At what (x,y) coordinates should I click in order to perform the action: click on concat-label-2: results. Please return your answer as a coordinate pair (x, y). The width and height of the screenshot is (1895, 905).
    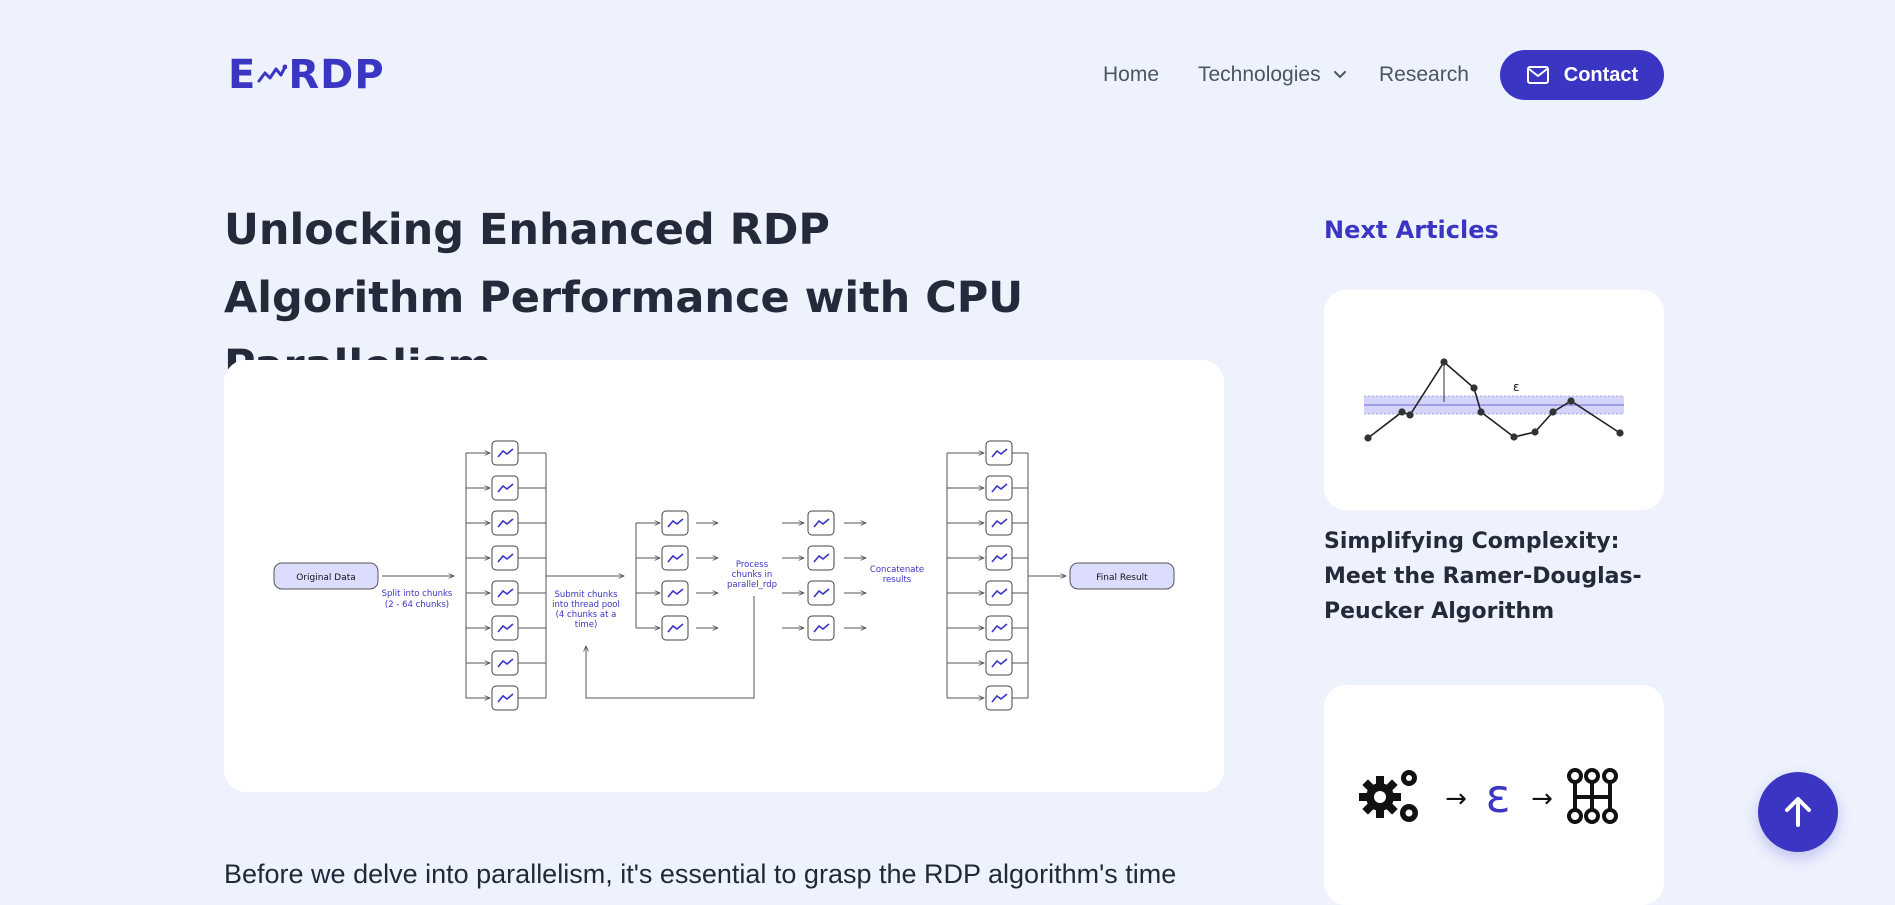
    Looking at the image, I should click on (897, 580).